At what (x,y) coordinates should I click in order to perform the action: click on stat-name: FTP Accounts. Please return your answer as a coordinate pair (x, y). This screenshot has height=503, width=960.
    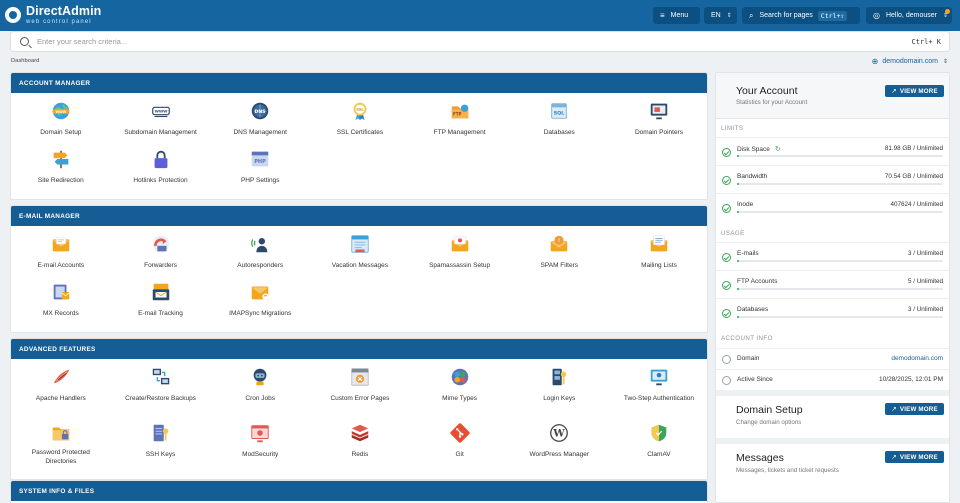
    Looking at the image, I should click on (757, 281).